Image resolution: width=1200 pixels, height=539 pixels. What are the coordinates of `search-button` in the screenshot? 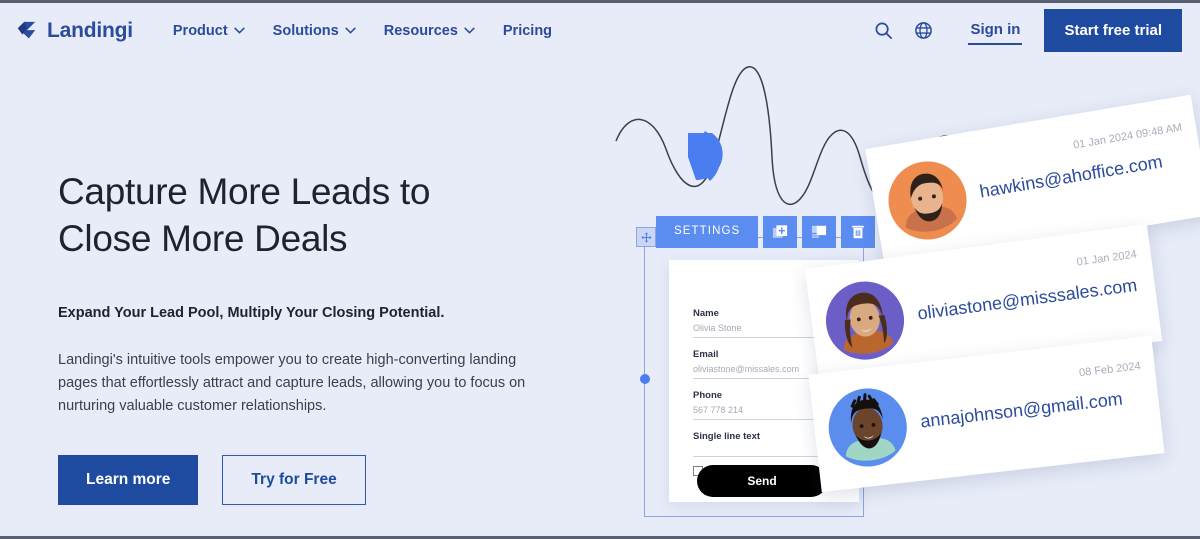 It's located at (883, 31).